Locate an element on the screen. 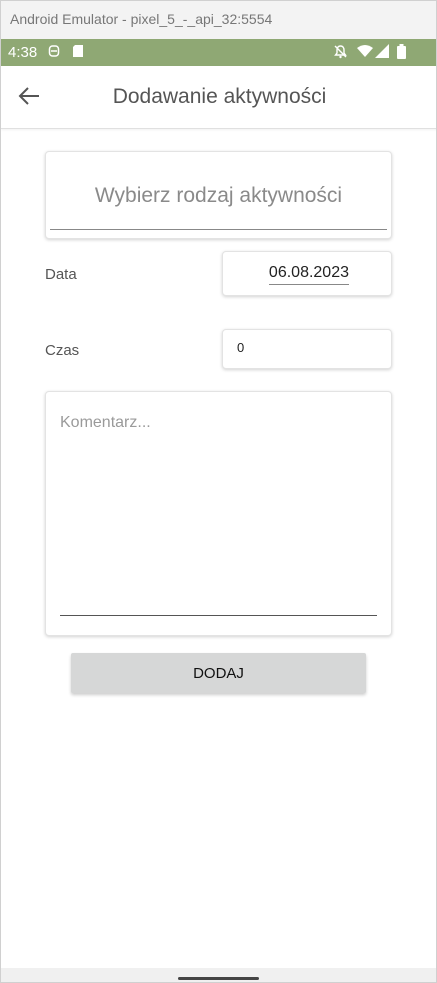 The image size is (437, 983). home-indicator is located at coordinates (218, 978).